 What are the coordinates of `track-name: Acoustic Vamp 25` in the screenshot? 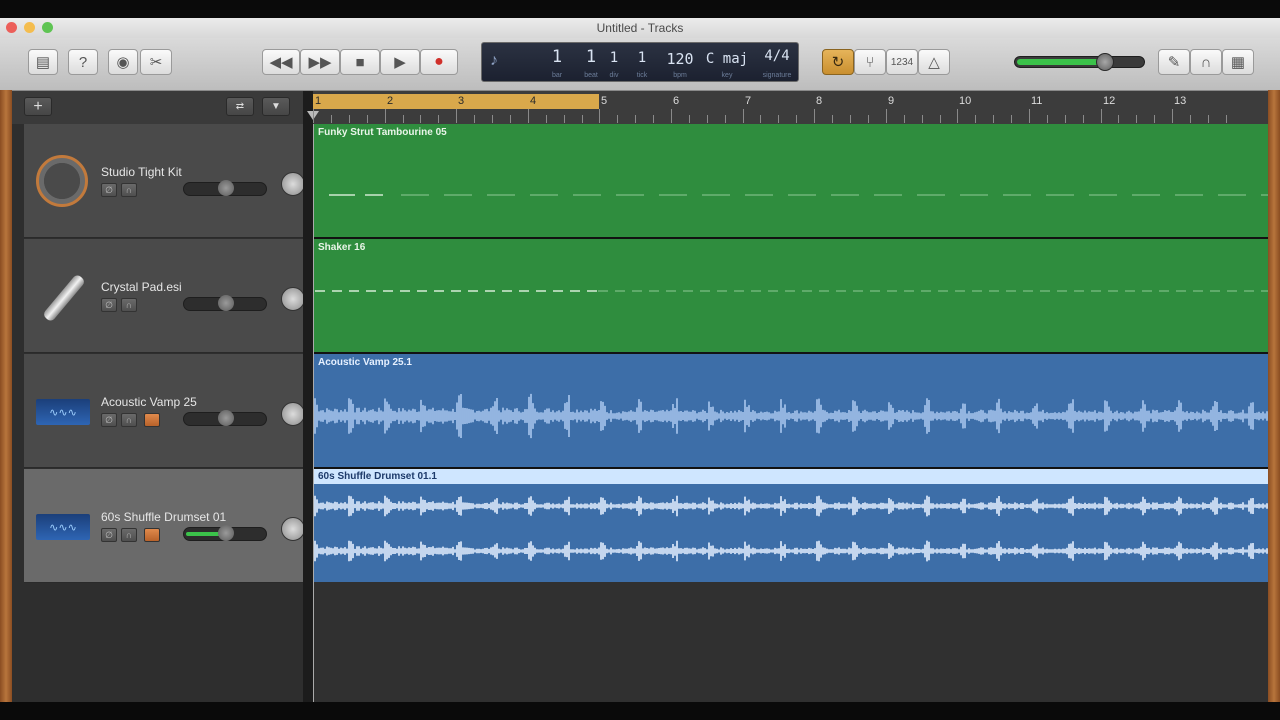 It's located at (149, 402).